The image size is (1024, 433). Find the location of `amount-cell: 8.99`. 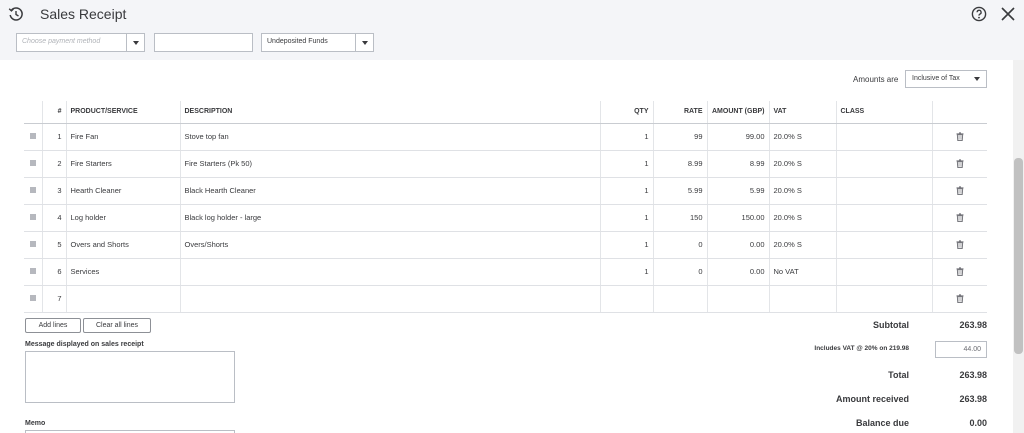

amount-cell: 8.99 is located at coordinates (738, 164).